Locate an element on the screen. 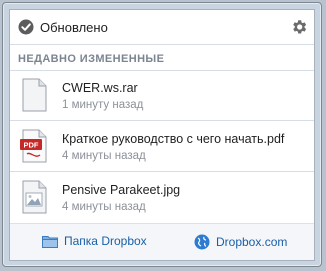 The image size is (326, 271). generic-file-icon is located at coordinates (34, 95).